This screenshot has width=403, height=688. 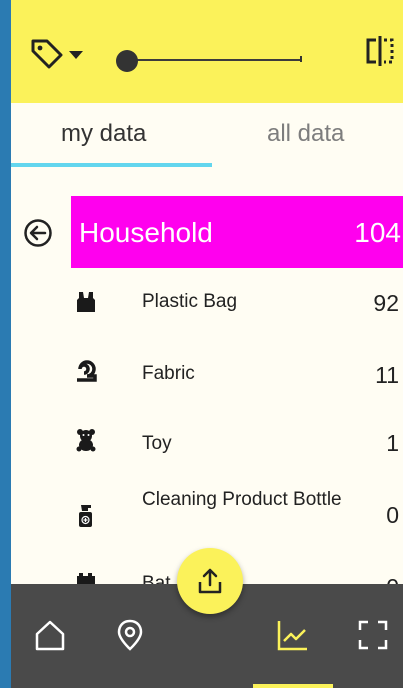 What do you see at coordinates (157, 443) in the screenshot?
I see `item-label: Toy` at bounding box center [157, 443].